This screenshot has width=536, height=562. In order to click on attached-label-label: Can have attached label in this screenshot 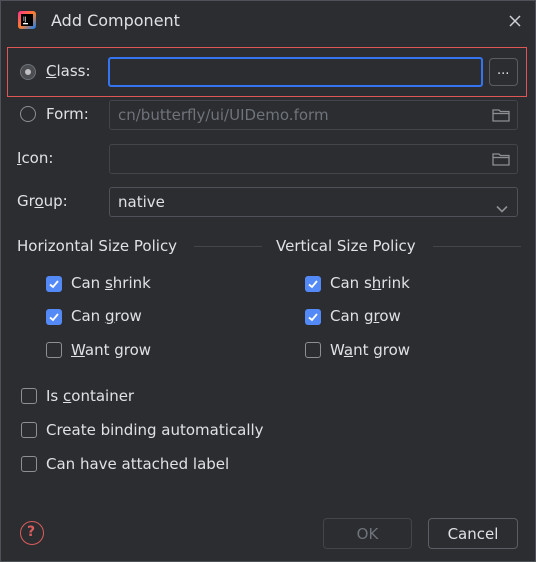, I will do `click(138, 464)`.